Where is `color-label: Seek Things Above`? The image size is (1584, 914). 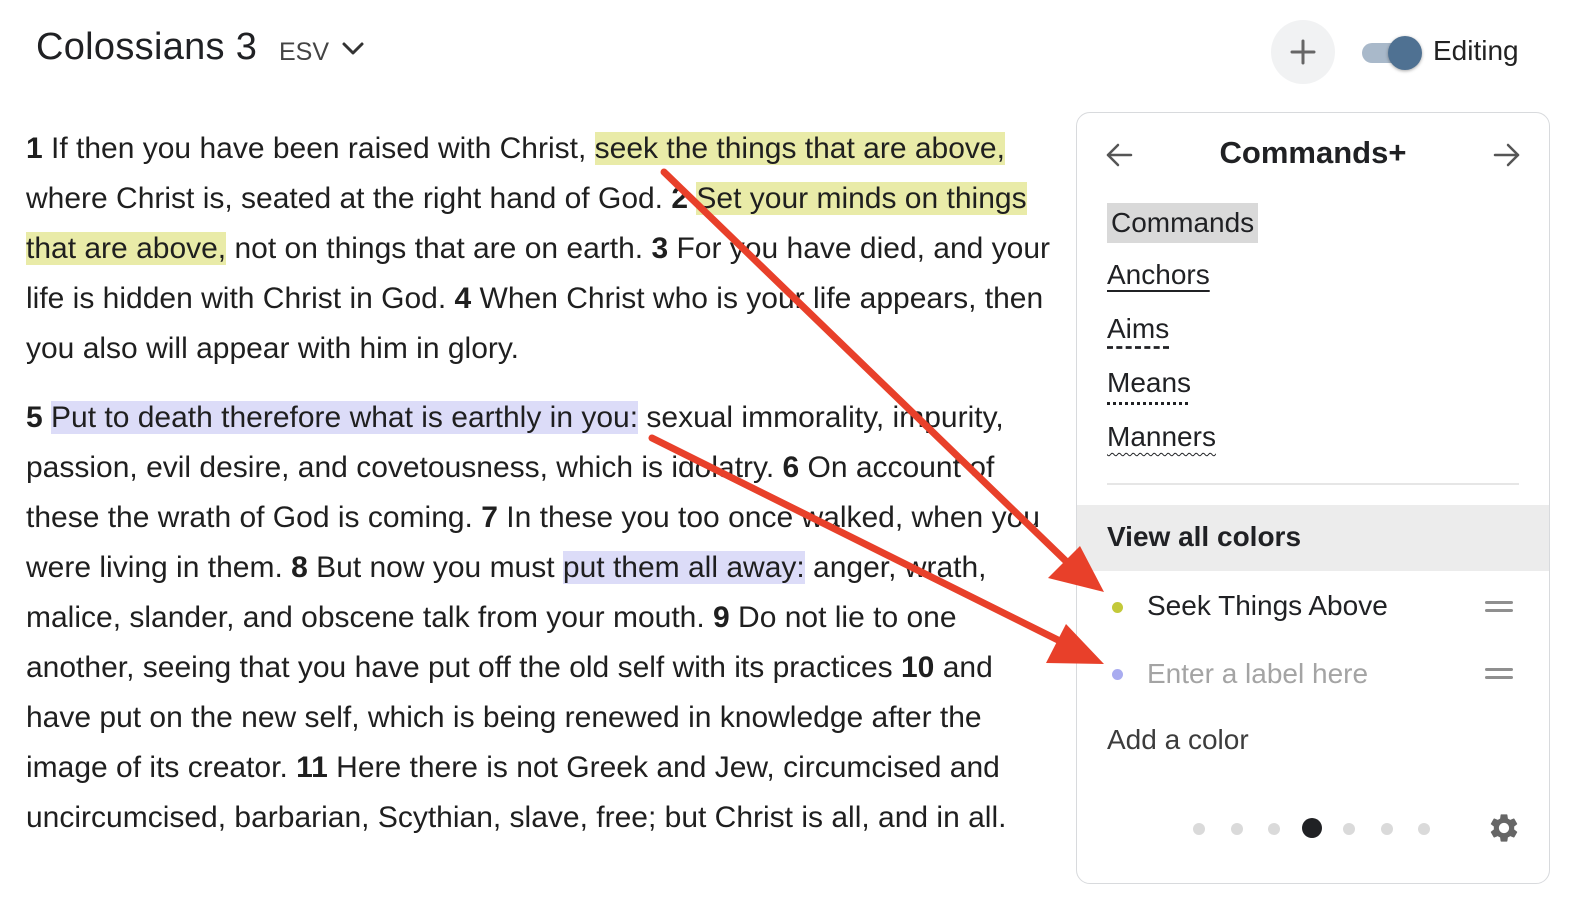
color-label: Seek Things Above is located at coordinates (1267, 606).